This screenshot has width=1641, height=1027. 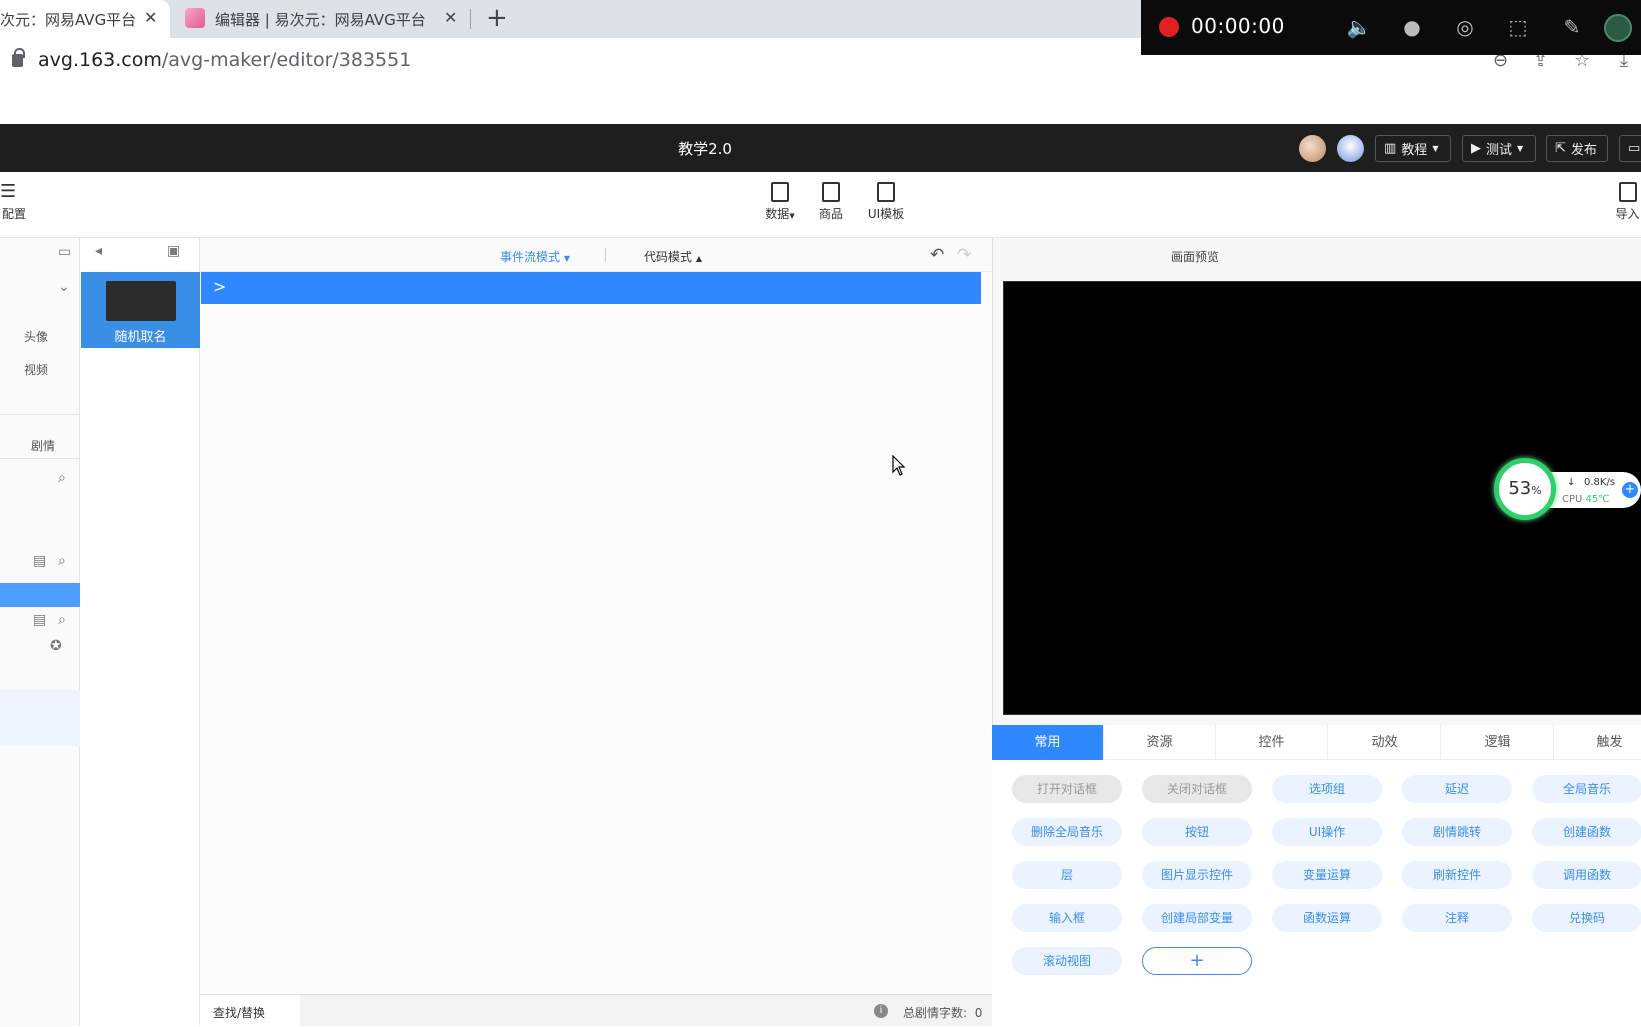 What do you see at coordinates (1067, 789) in the screenshot?
I see `command-open-dialog: 打开对话框` at bounding box center [1067, 789].